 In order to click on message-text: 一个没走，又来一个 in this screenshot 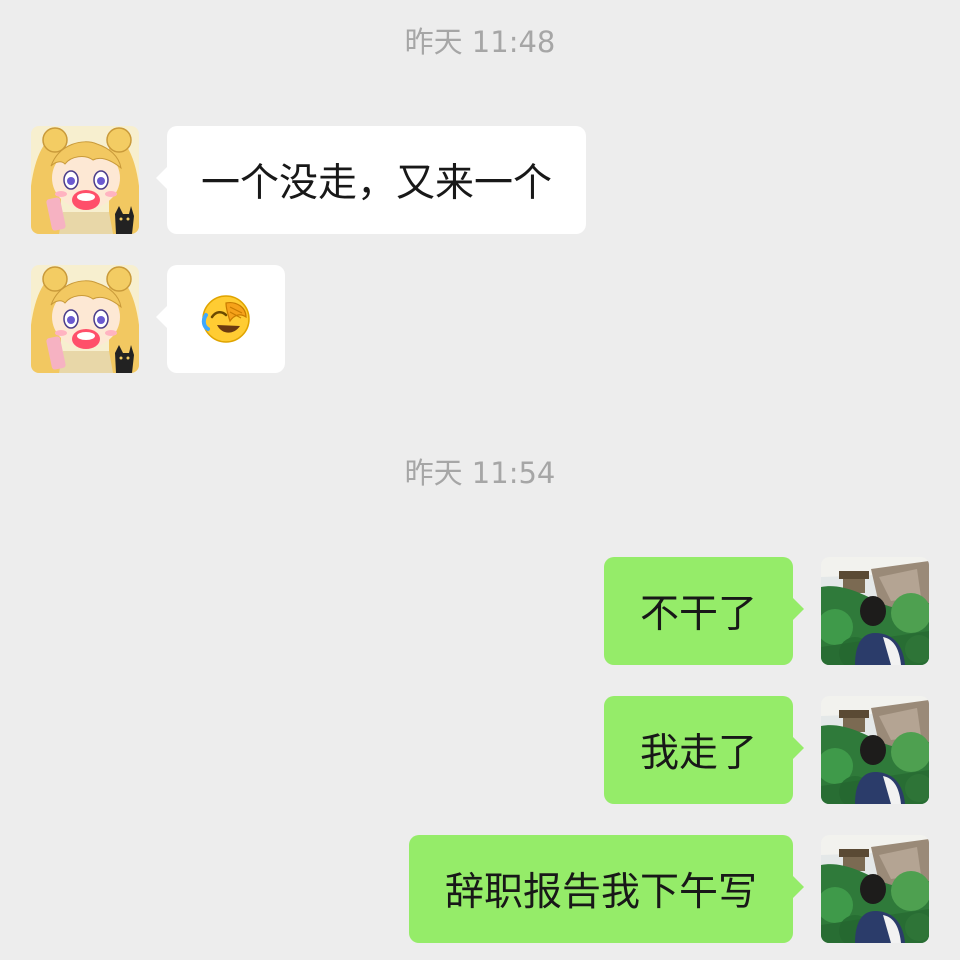, I will do `click(377, 183)`.